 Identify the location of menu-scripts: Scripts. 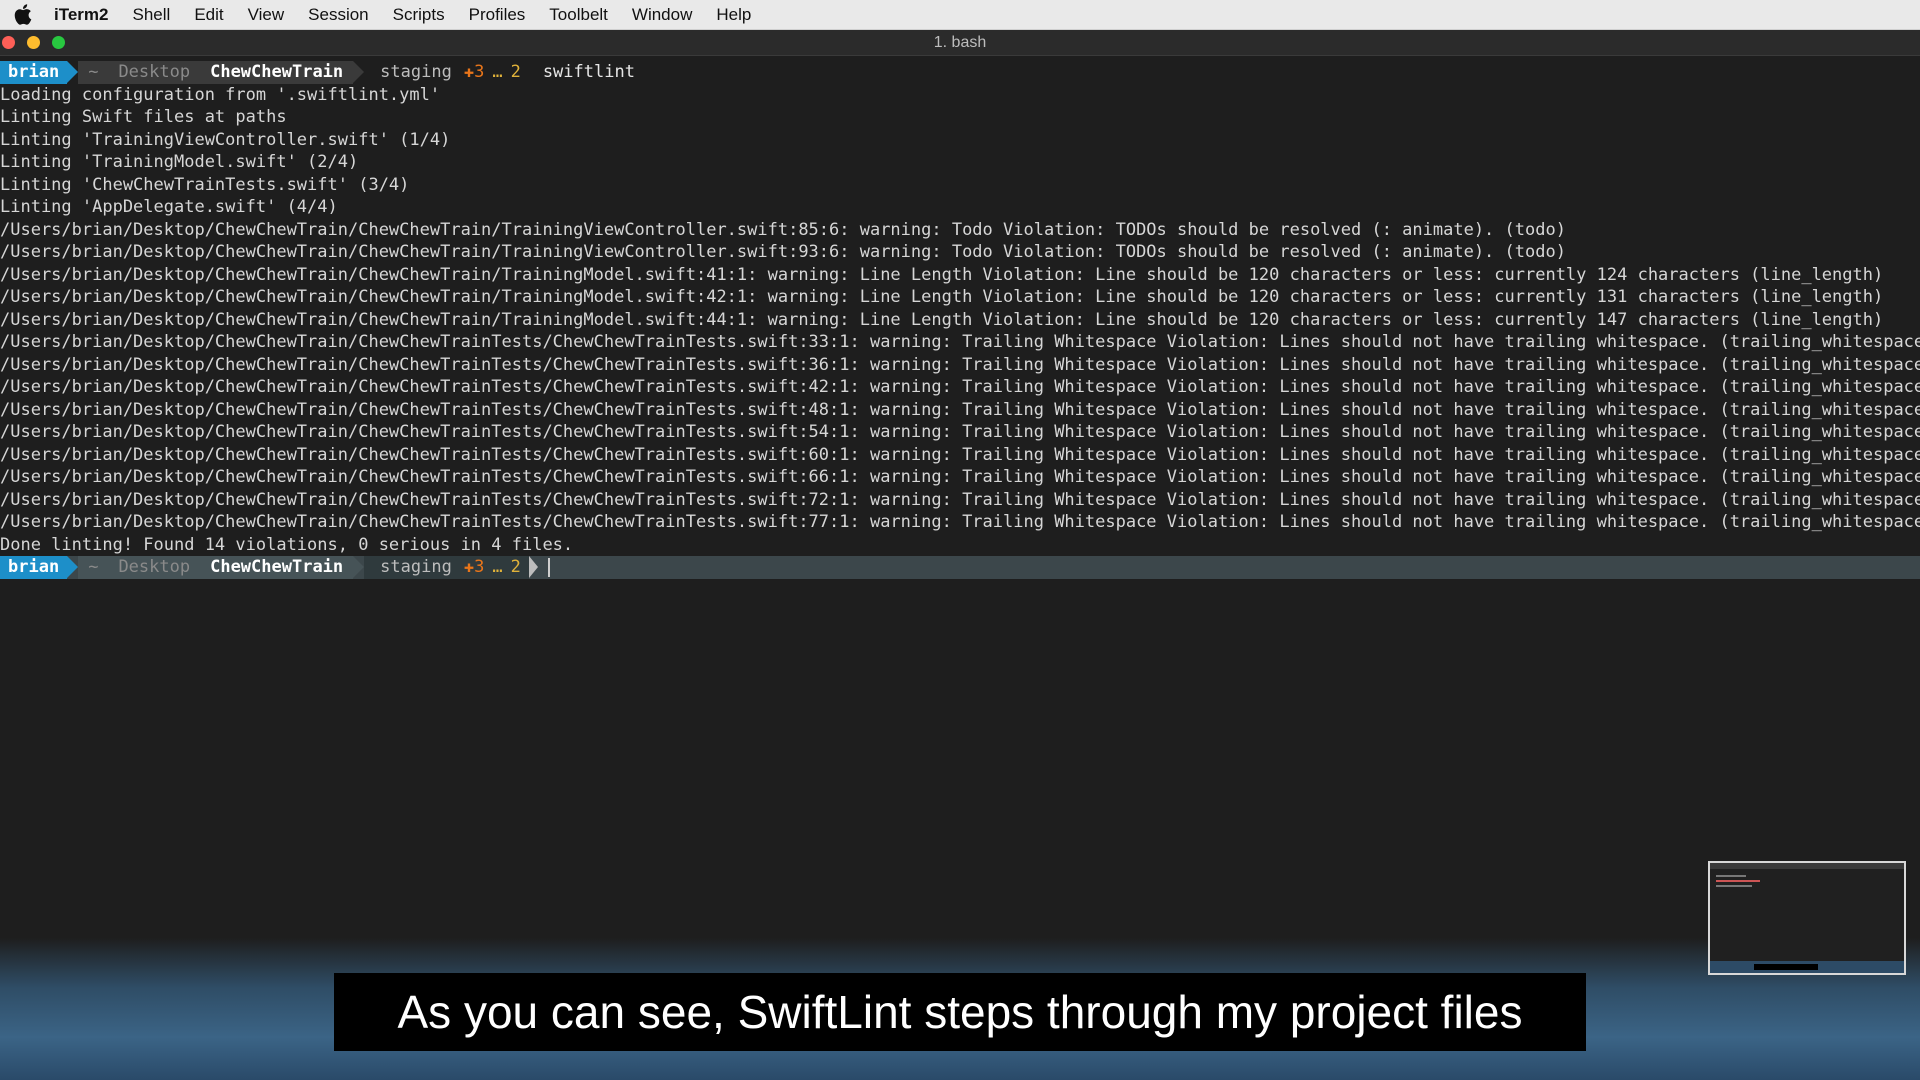
(419, 14).